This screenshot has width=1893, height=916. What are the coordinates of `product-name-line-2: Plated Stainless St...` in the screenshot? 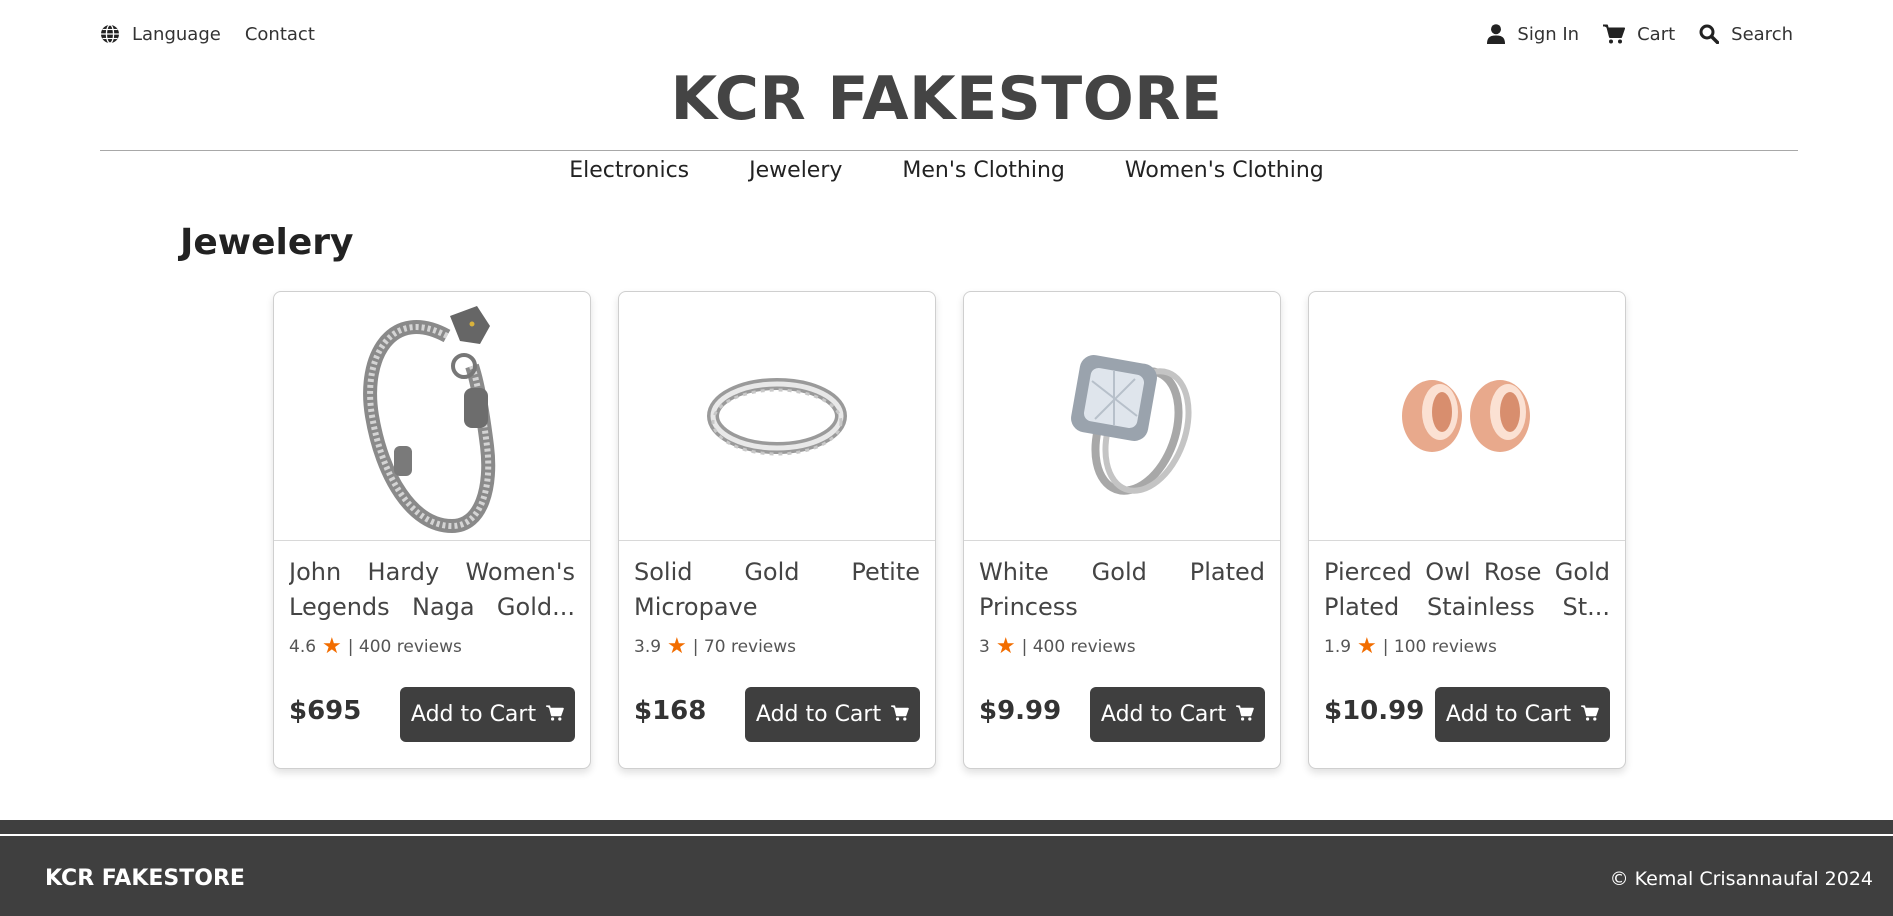 It's located at (1467, 607).